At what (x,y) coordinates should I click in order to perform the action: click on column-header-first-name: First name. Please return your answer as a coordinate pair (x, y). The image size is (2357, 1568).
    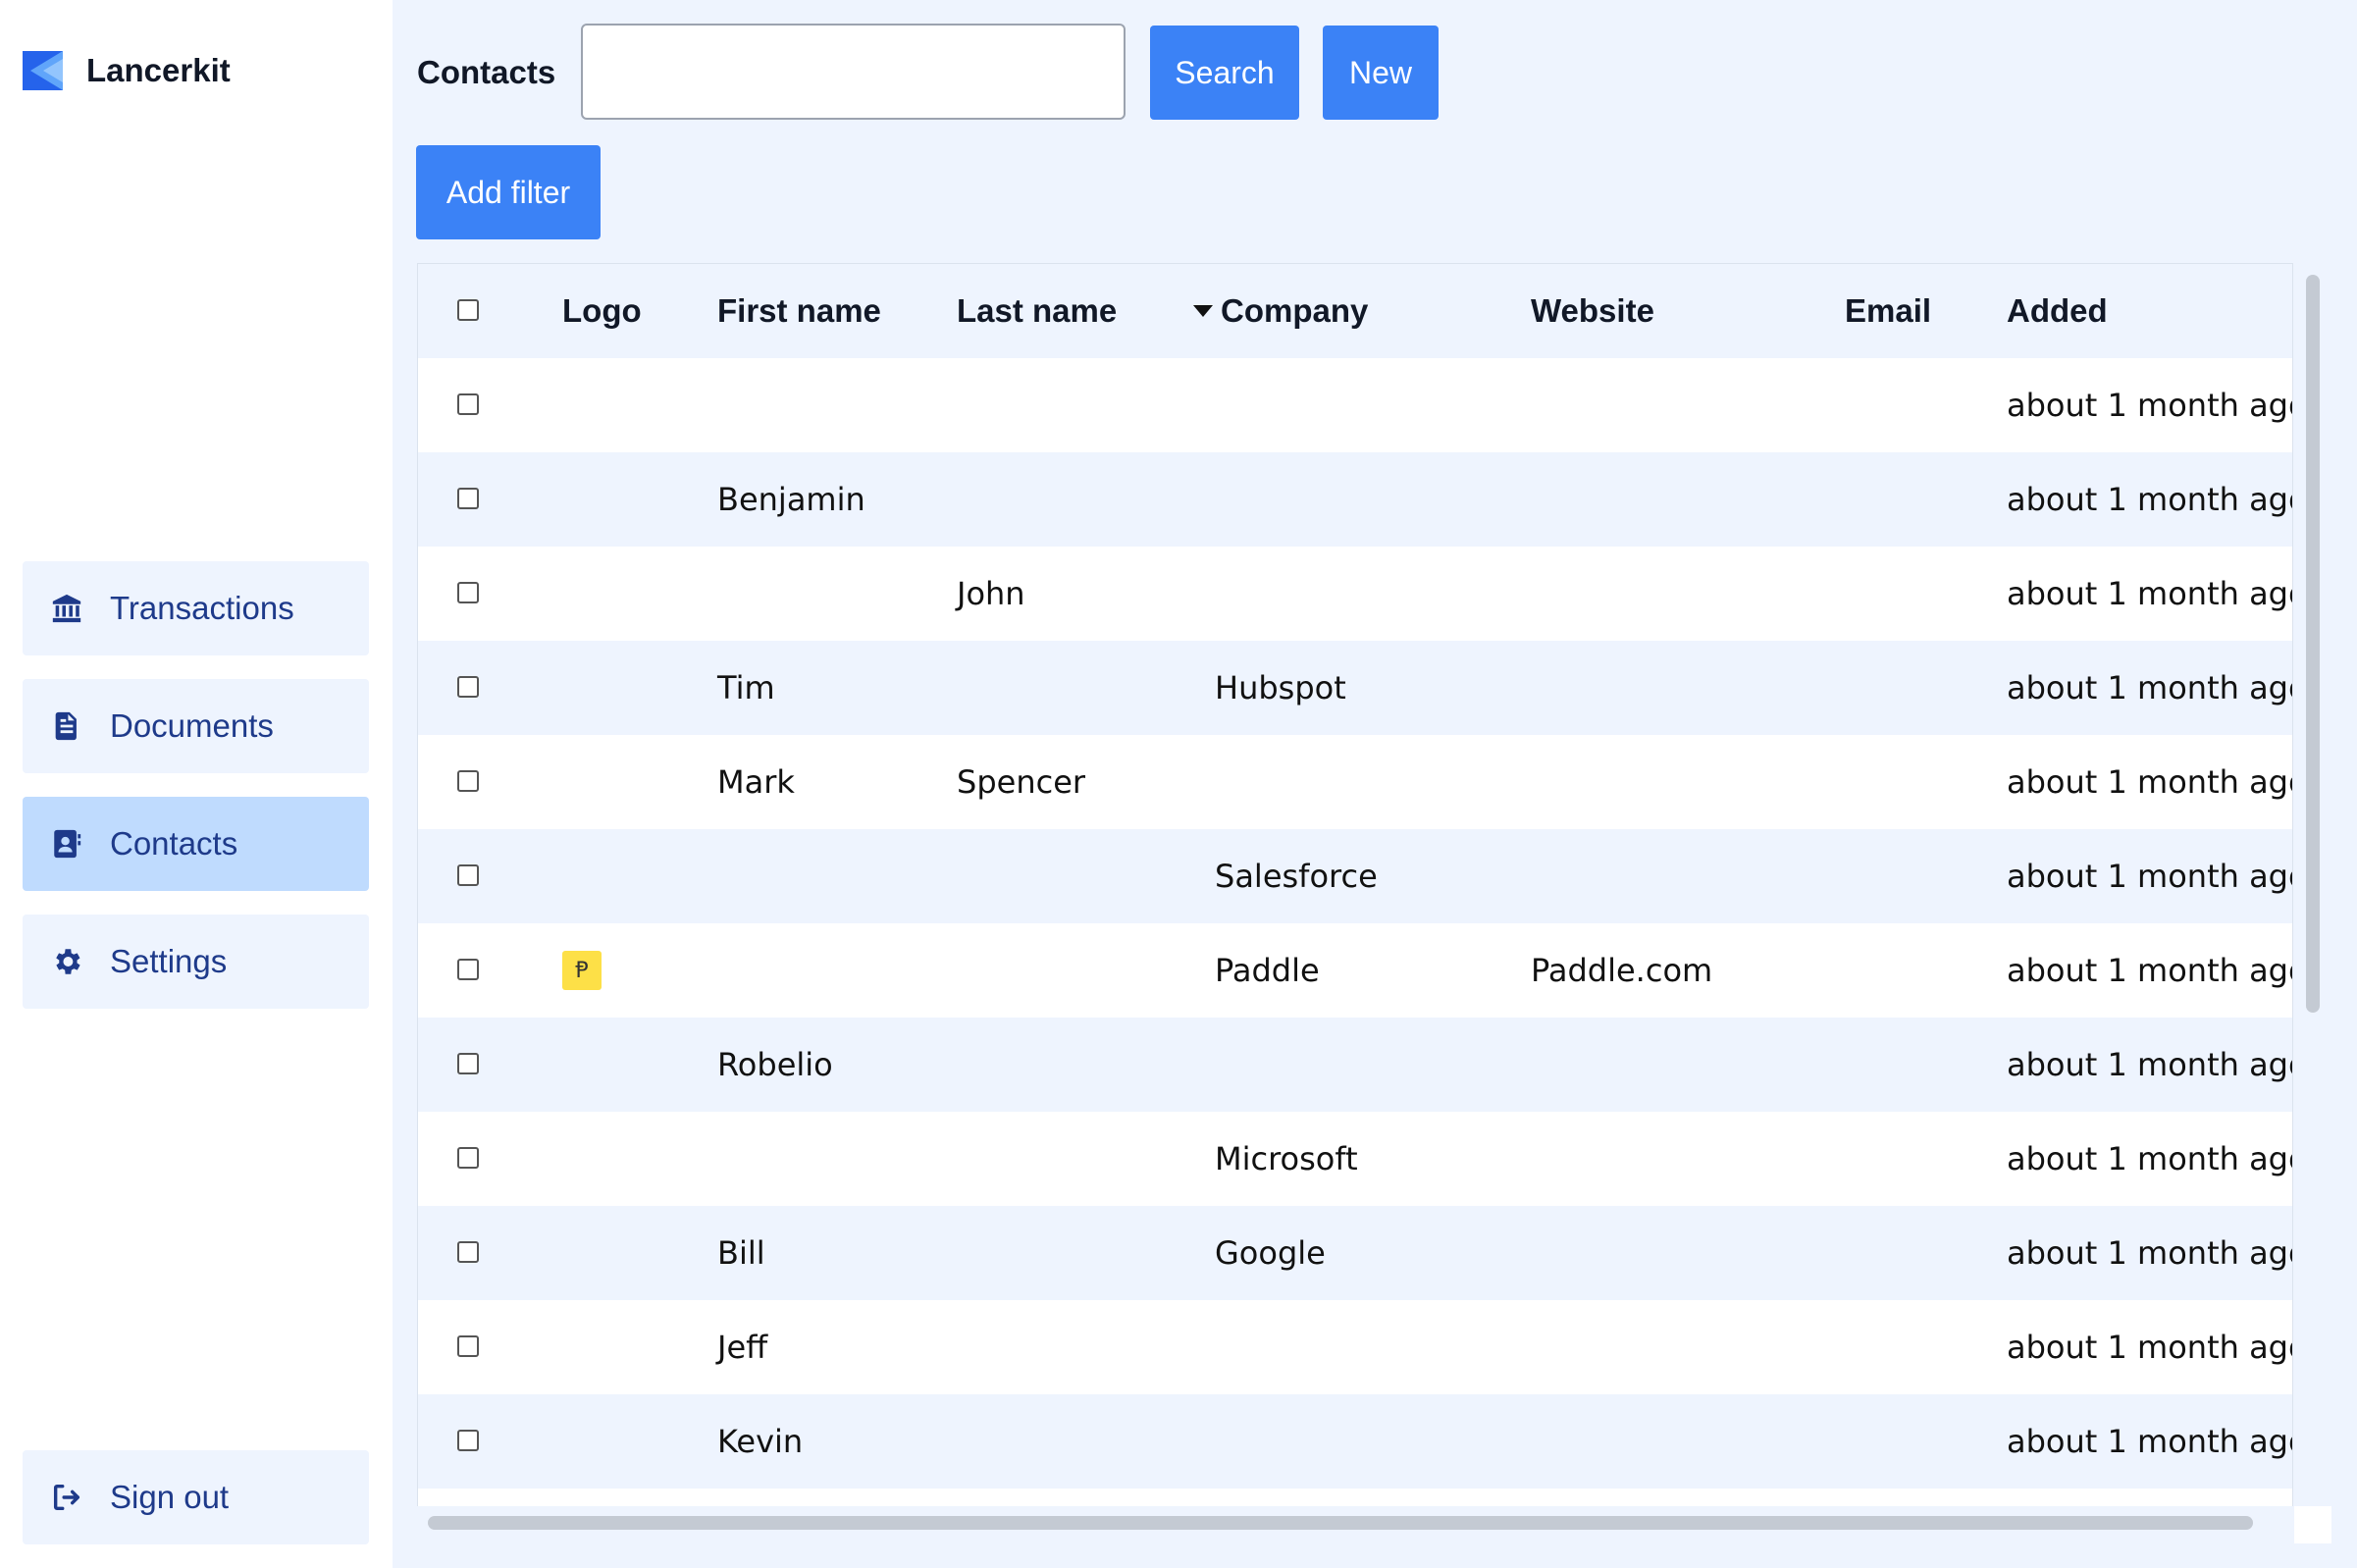
    Looking at the image, I should click on (799, 311).